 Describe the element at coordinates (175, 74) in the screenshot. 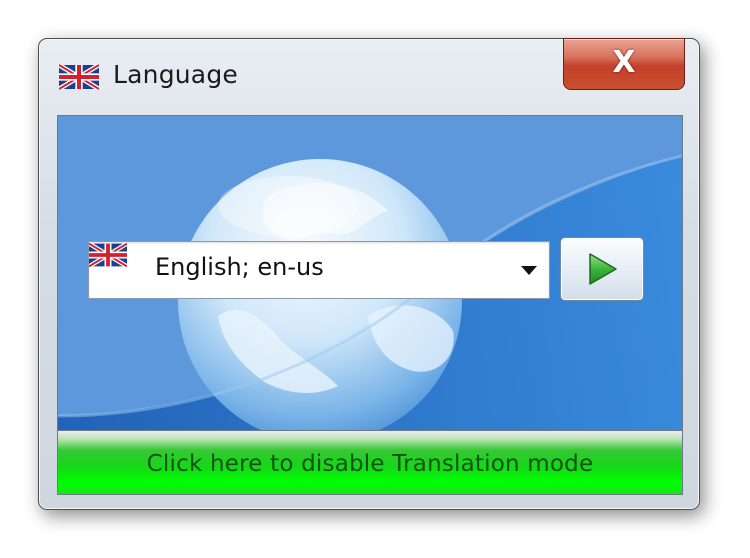

I see `window-title: Language` at that location.